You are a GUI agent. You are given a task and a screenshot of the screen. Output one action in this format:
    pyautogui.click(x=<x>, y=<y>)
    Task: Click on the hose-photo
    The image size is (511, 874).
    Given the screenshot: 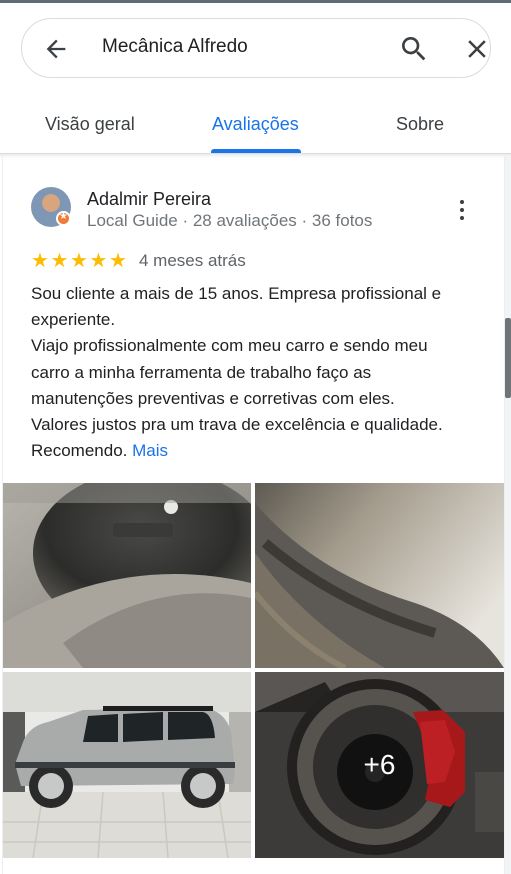 What is the action you would take?
    pyautogui.click(x=379, y=575)
    